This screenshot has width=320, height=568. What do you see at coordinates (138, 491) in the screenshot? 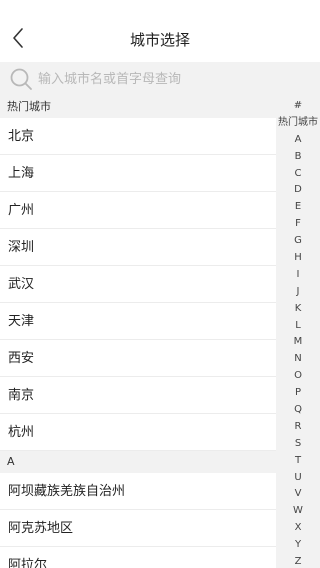
I see `city-item: 阿坝藏族羌族自治州` at bounding box center [138, 491].